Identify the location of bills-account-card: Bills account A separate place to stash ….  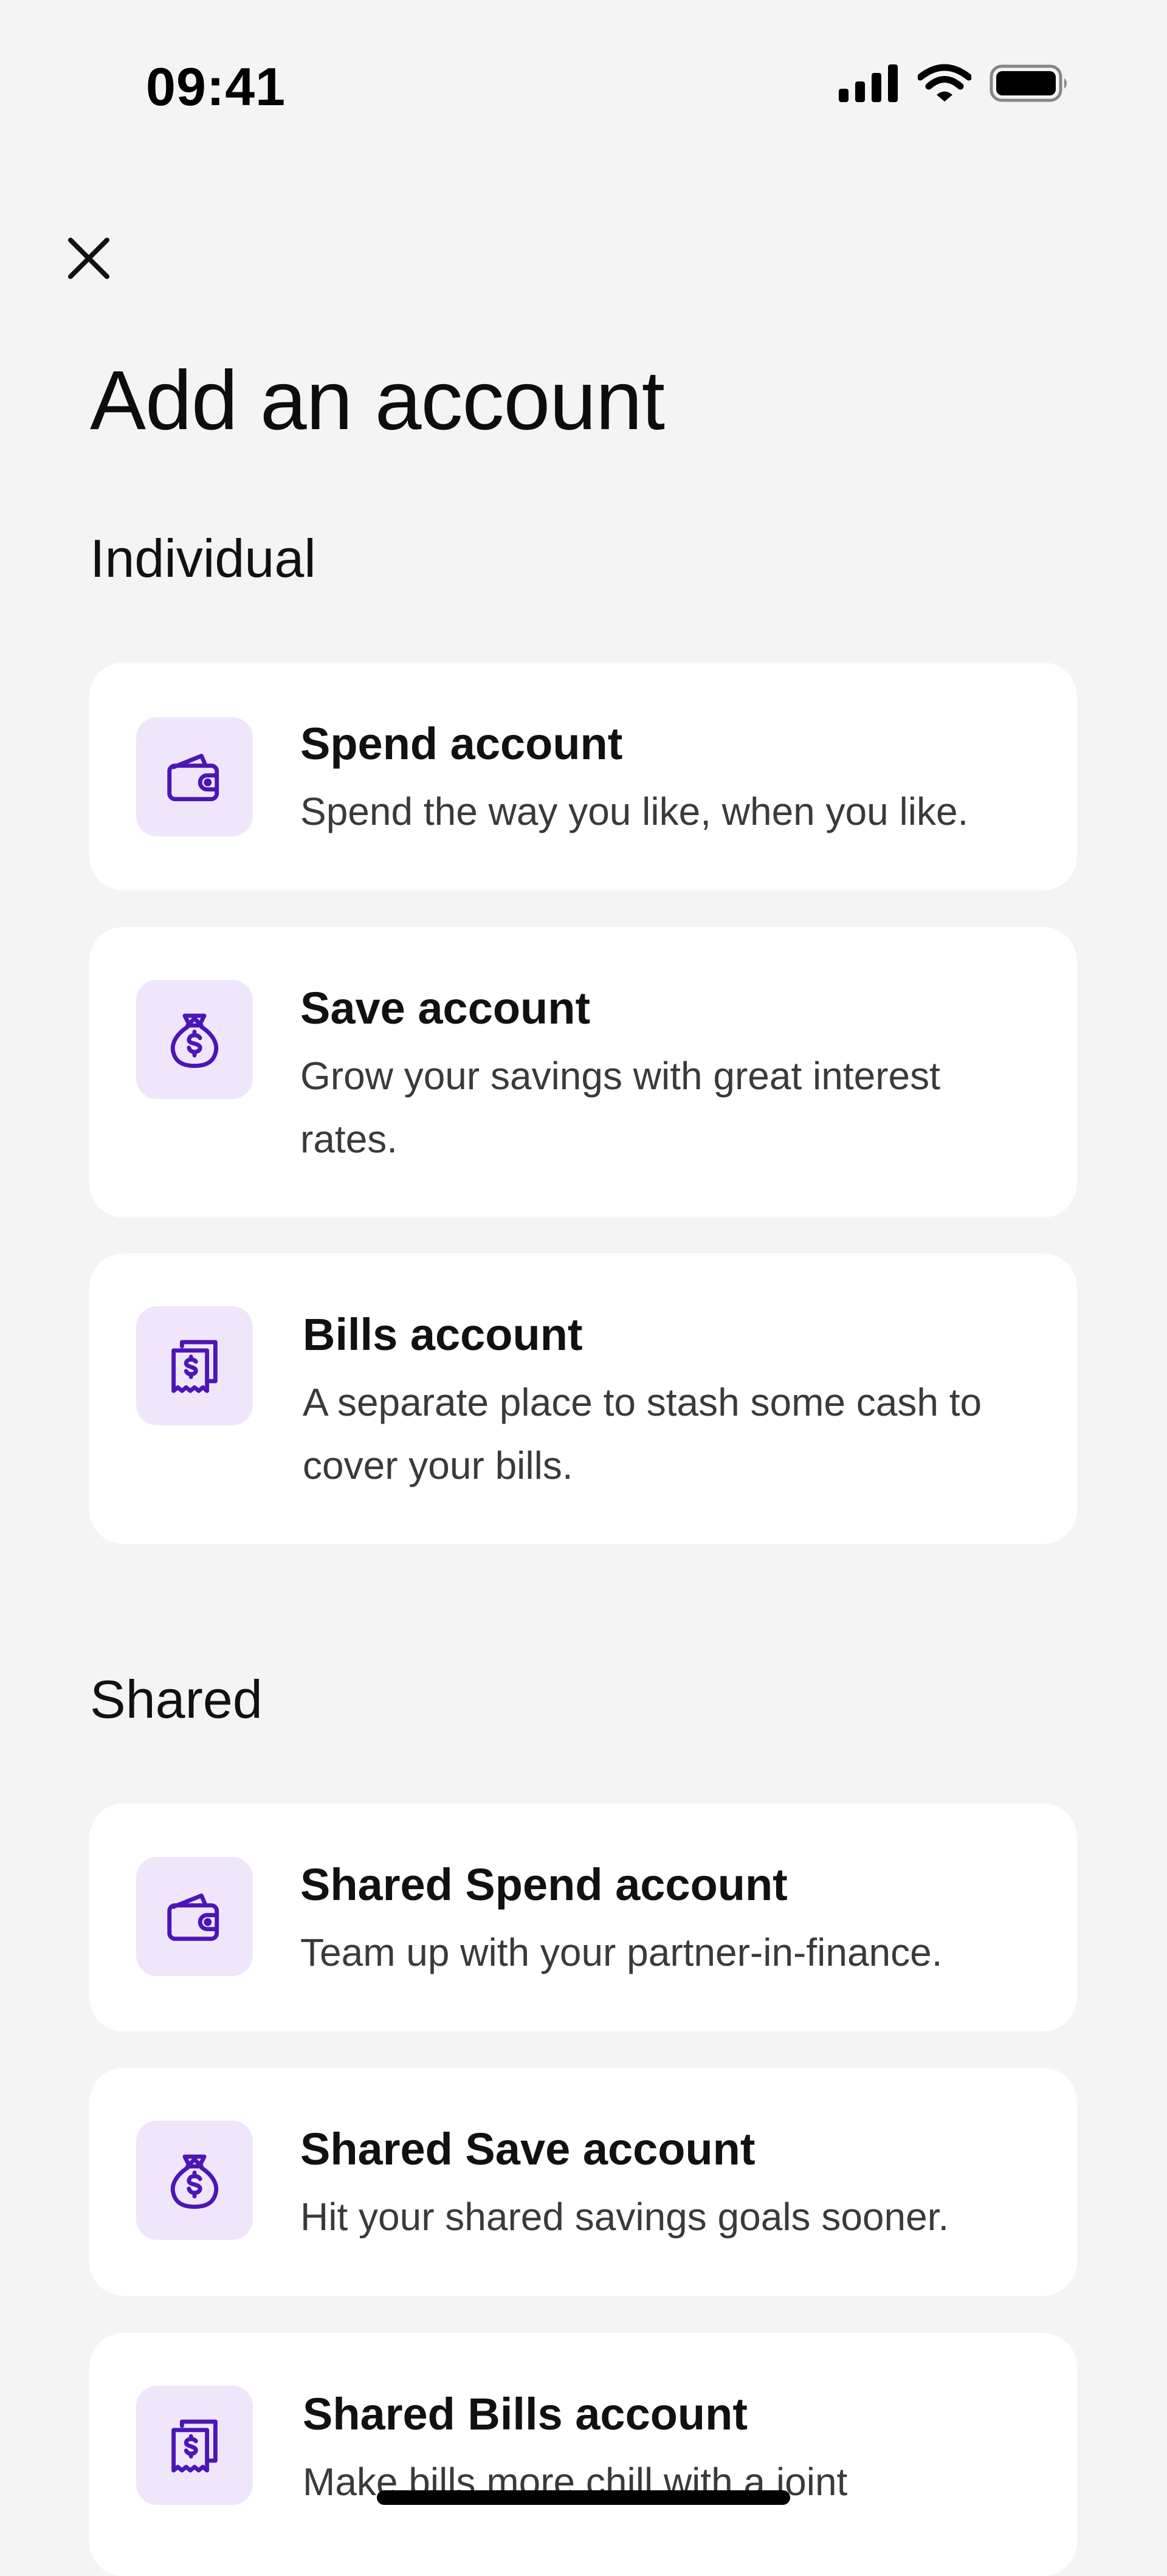
(583, 1398).